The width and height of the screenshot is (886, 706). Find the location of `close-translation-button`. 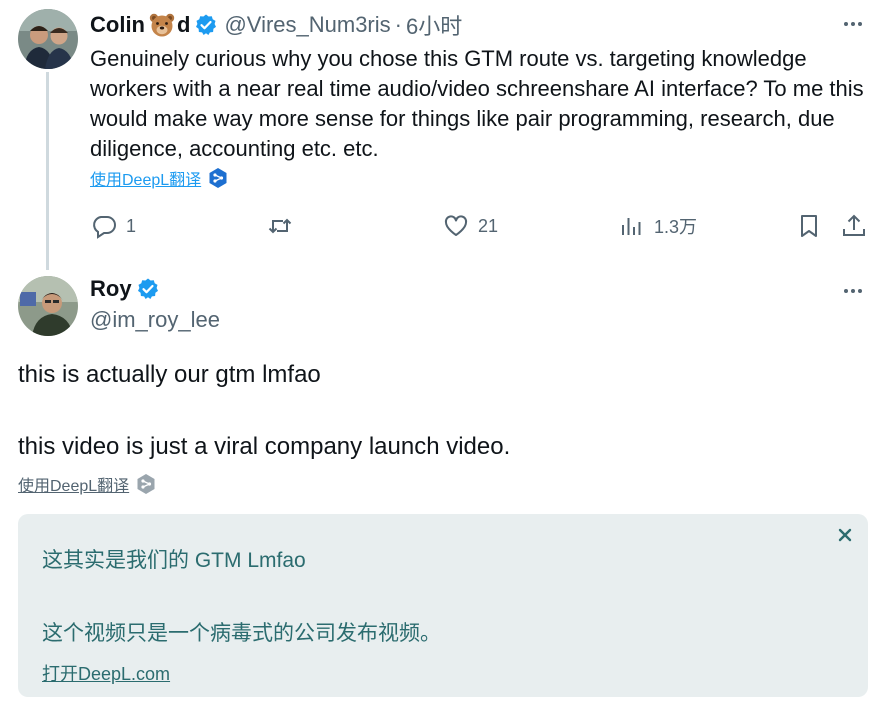

close-translation-button is located at coordinates (845, 535).